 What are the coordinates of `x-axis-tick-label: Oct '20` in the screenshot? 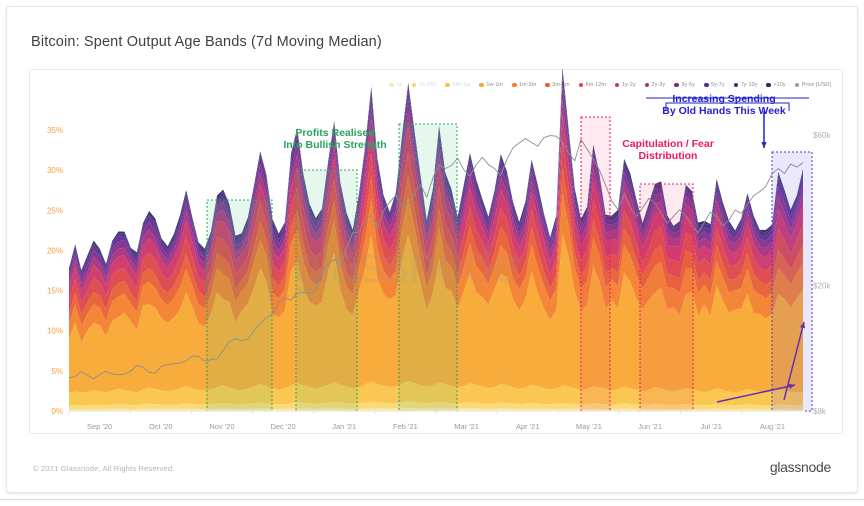 It's located at (161, 426).